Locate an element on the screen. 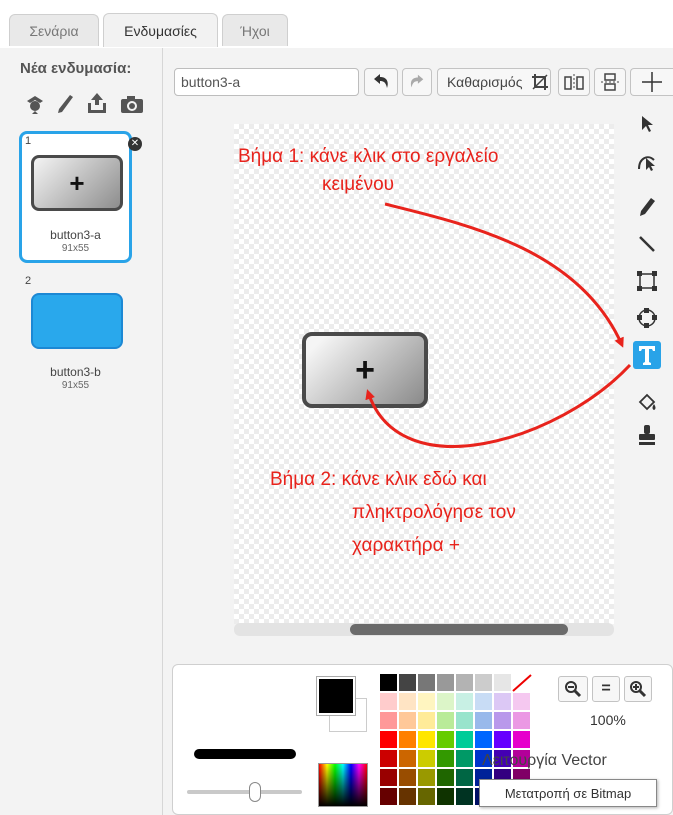 Image resolution: width=673 pixels, height=815 pixels. brush-size-preview is located at coordinates (245, 754).